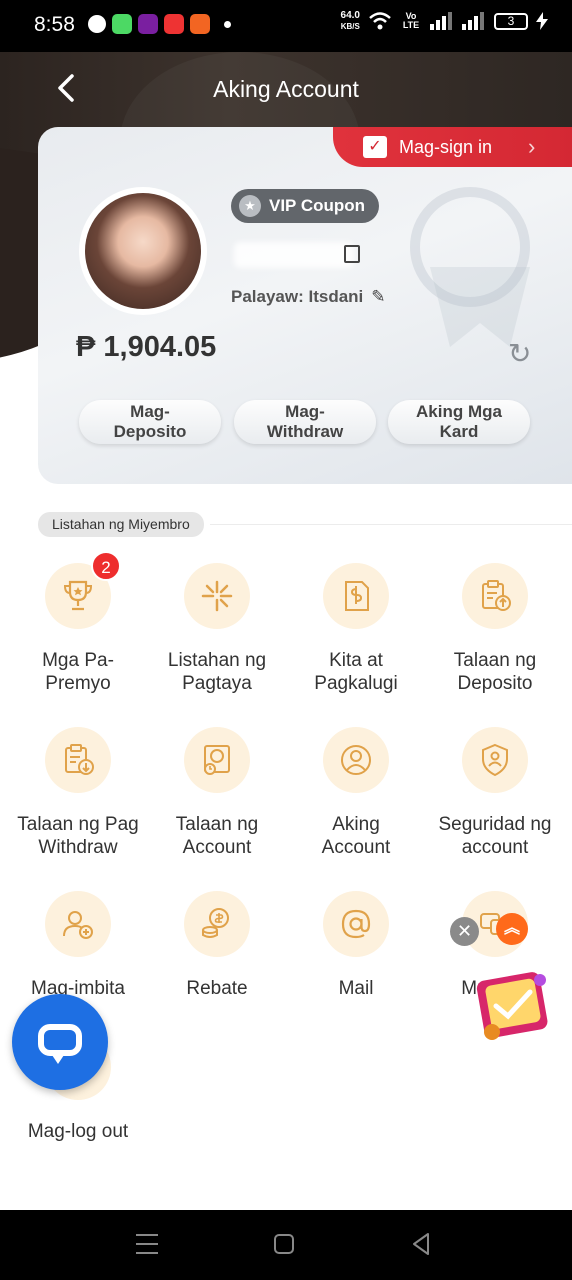 The height and width of the screenshot is (1280, 572). I want to click on menu-label-mail: Mail, so click(356, 988).